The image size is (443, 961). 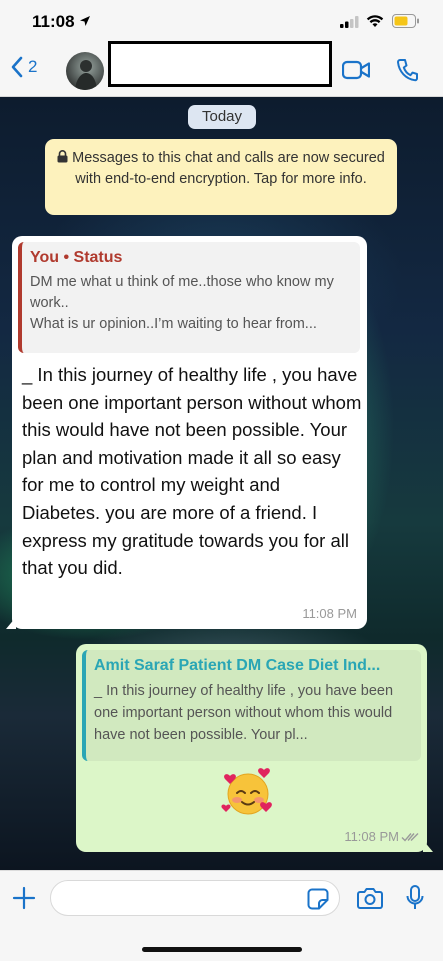 What do you see at coordinates (370, 898) in the screenshot?
I see `camera-icon` at bounding box center [370, 898].